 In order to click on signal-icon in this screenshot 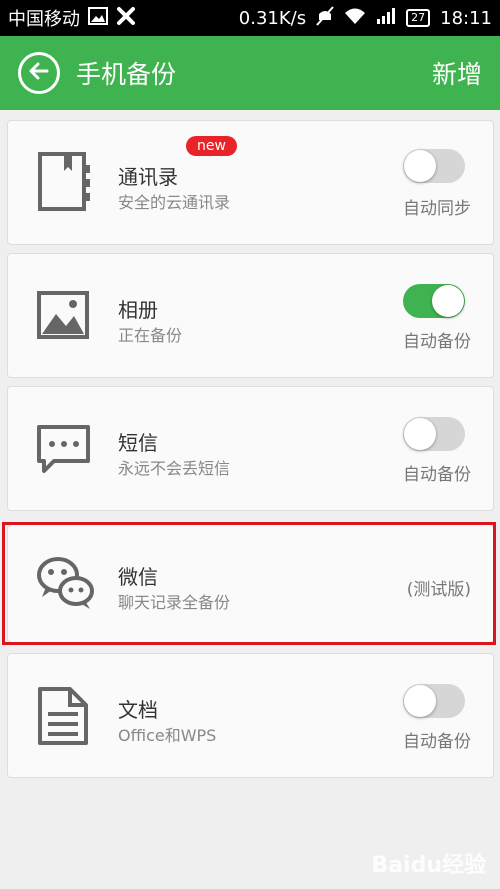, I will do `click(386, 18)`.